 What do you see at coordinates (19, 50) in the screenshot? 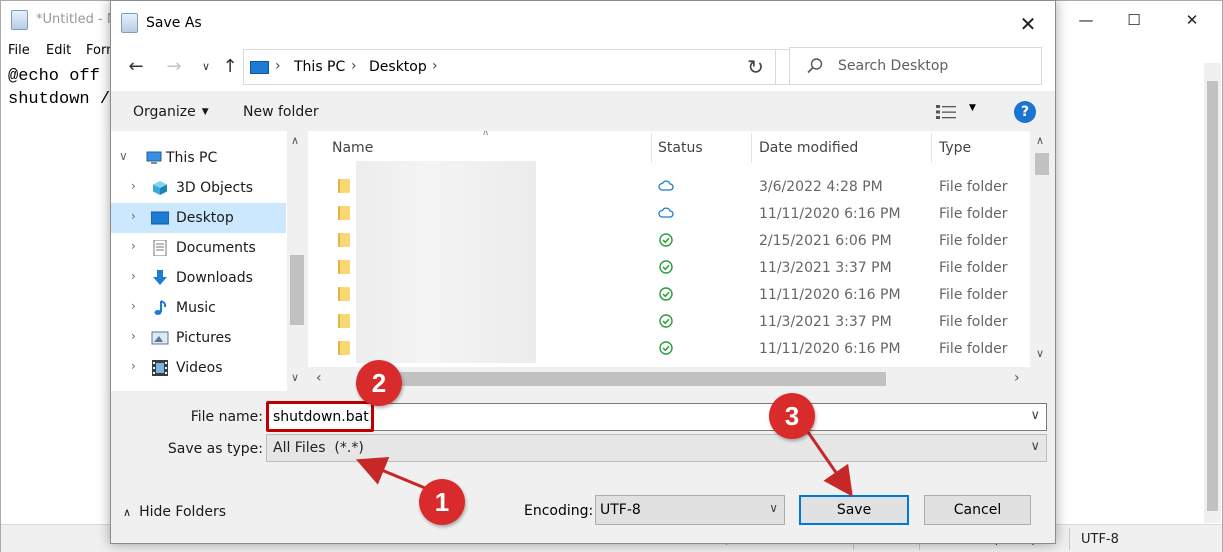
I see `menu-file: File` at bounding box center [19, 50].